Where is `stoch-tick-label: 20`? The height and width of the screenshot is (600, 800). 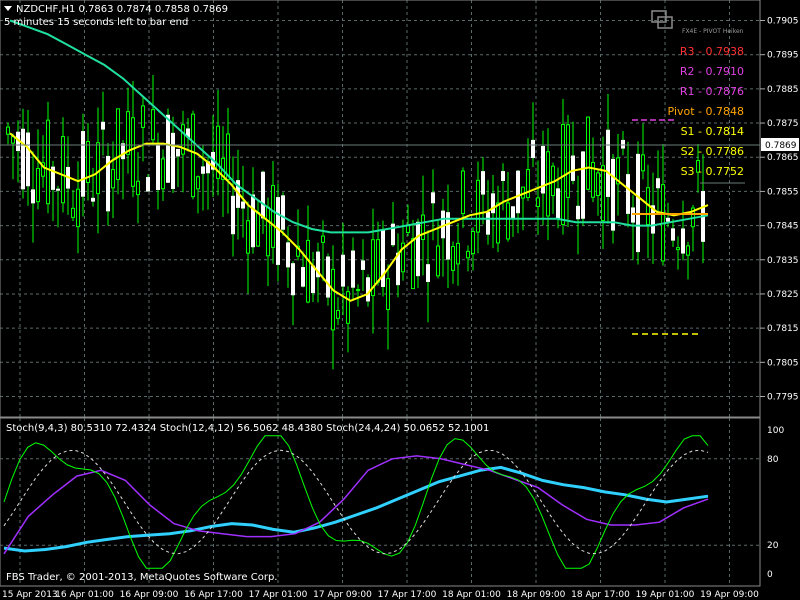 stoch-tick-label: 20 is located at coordinates (773, 546).